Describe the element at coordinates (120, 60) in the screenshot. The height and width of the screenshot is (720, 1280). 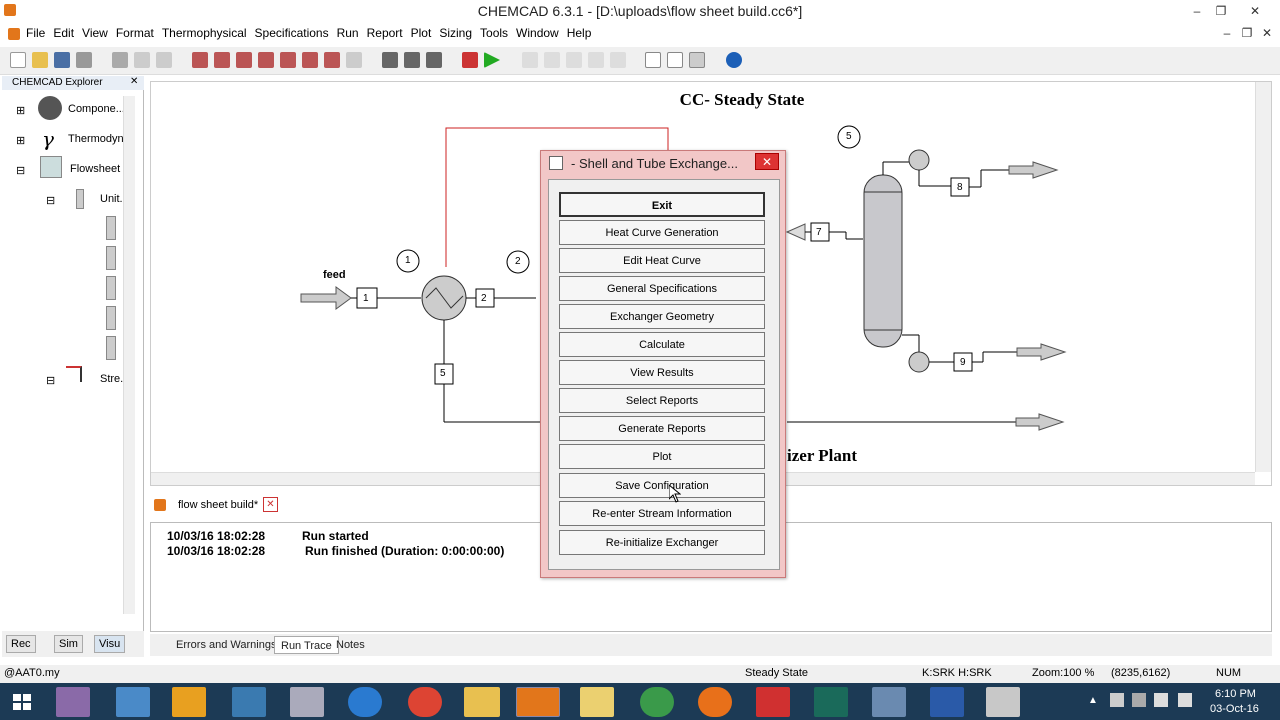
I see `cut-icon` at that location.